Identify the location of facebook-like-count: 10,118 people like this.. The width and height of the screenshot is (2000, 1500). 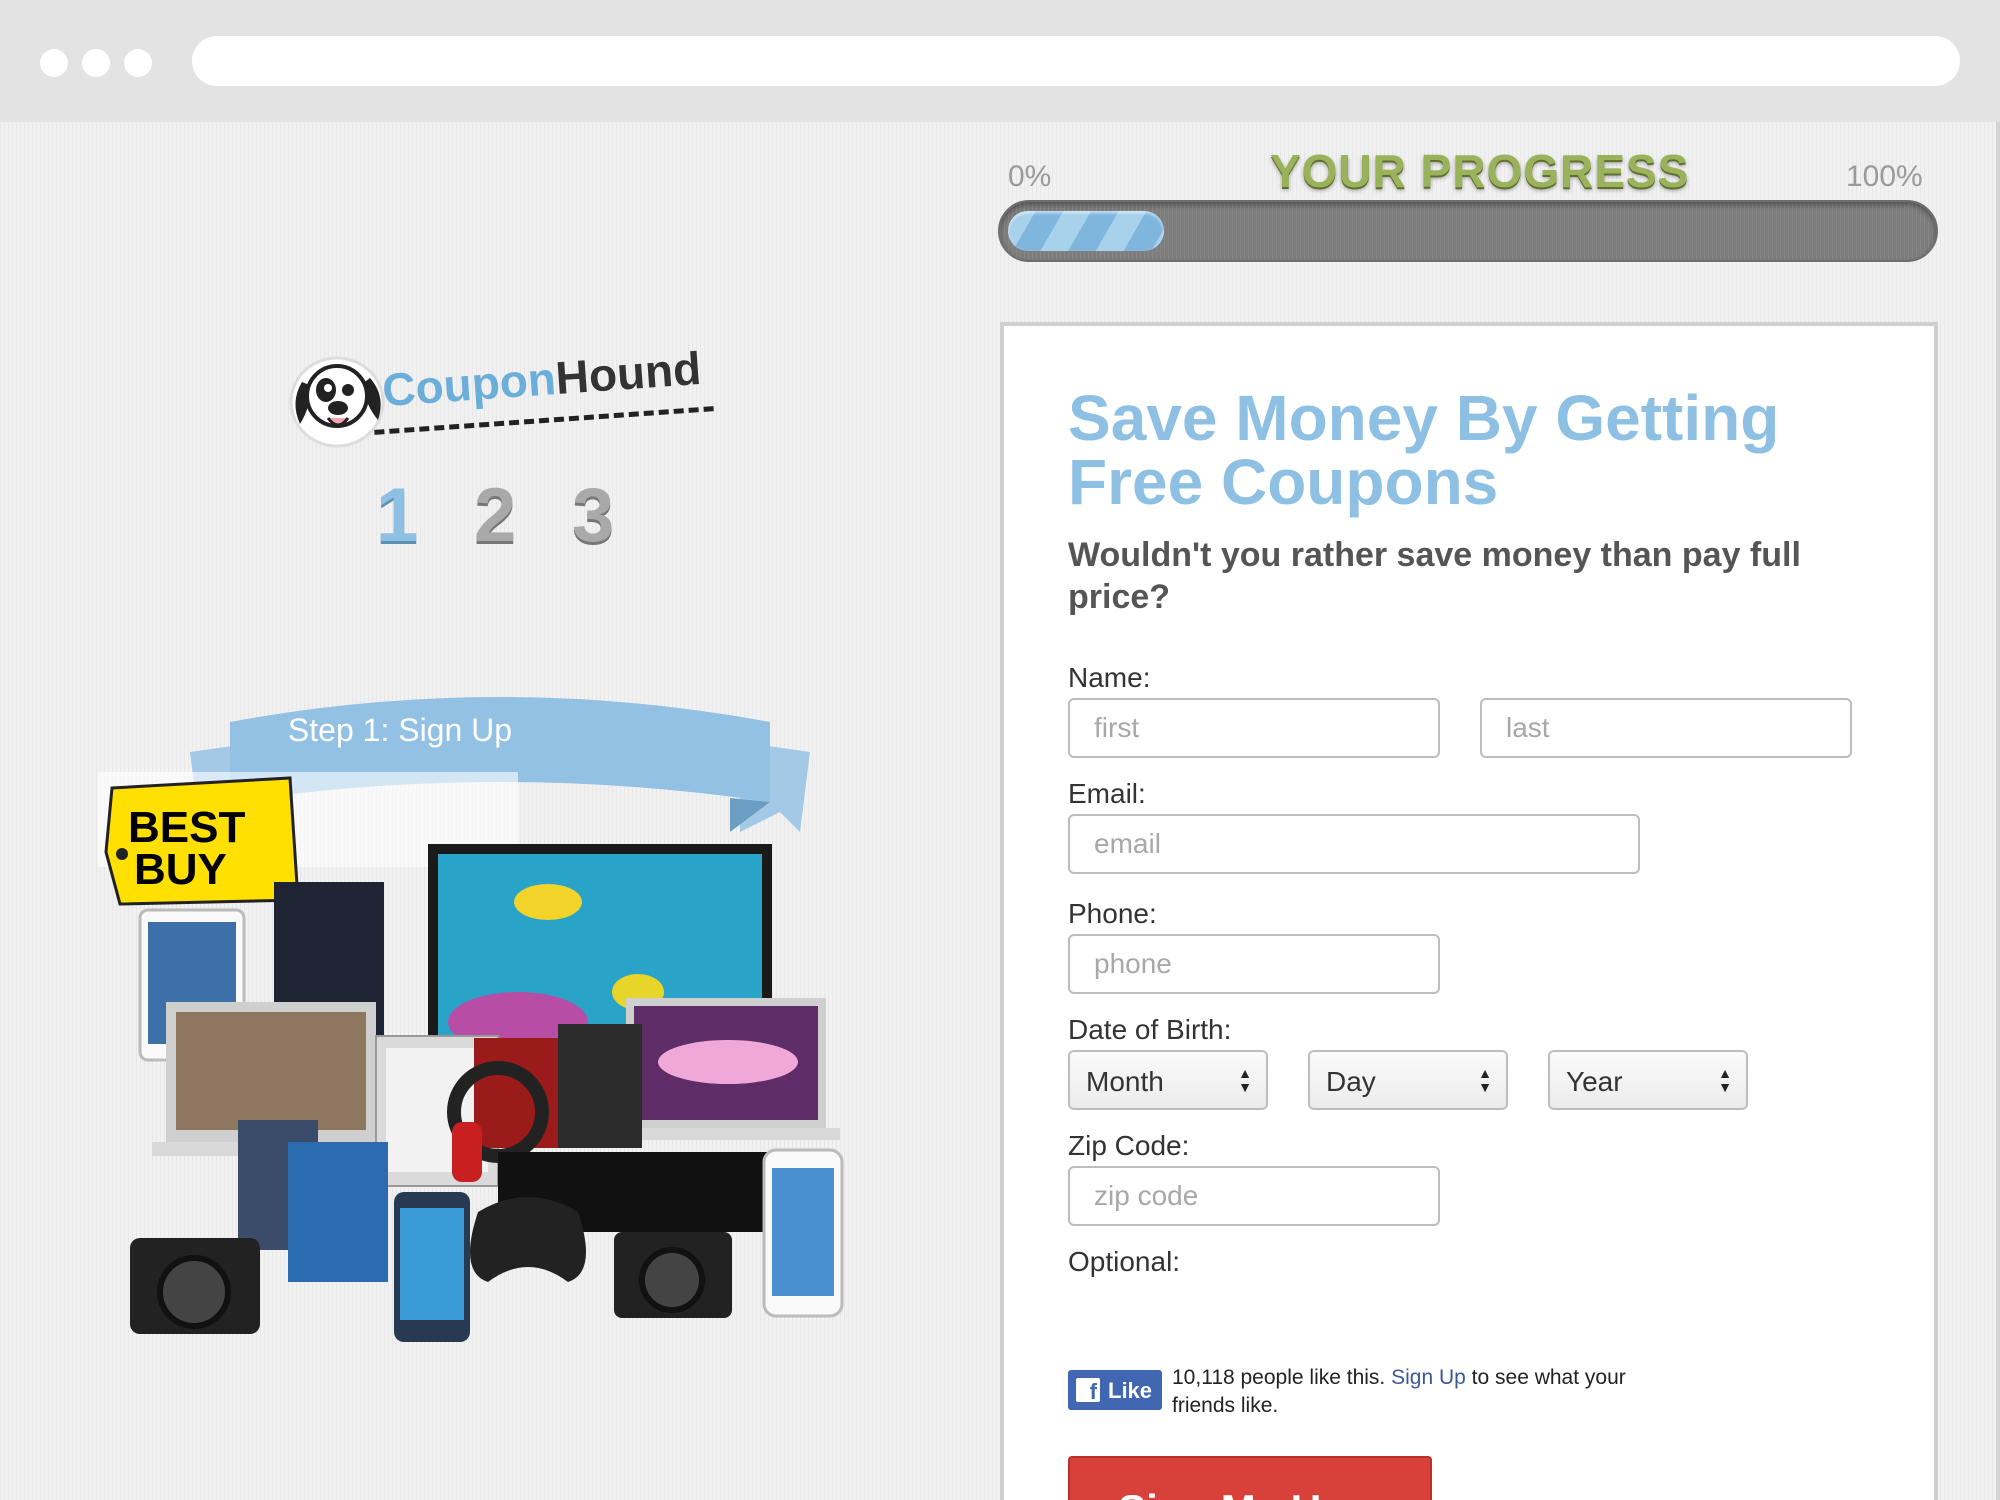
(1279, 1377).